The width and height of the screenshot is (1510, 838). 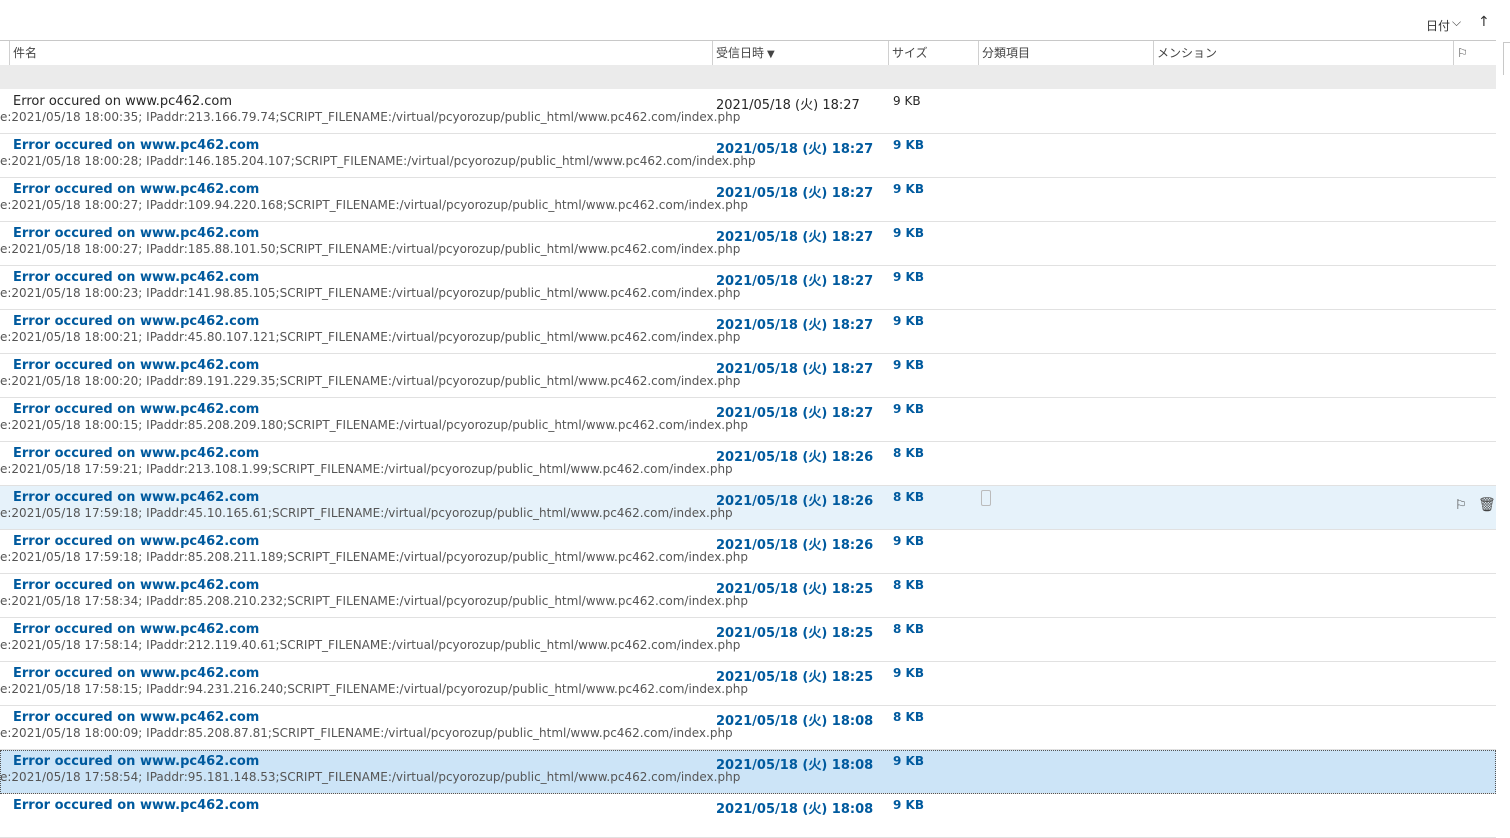 I want to click on sort-bar: 日付 ⌵ ↑, so click(x=755, y=20).